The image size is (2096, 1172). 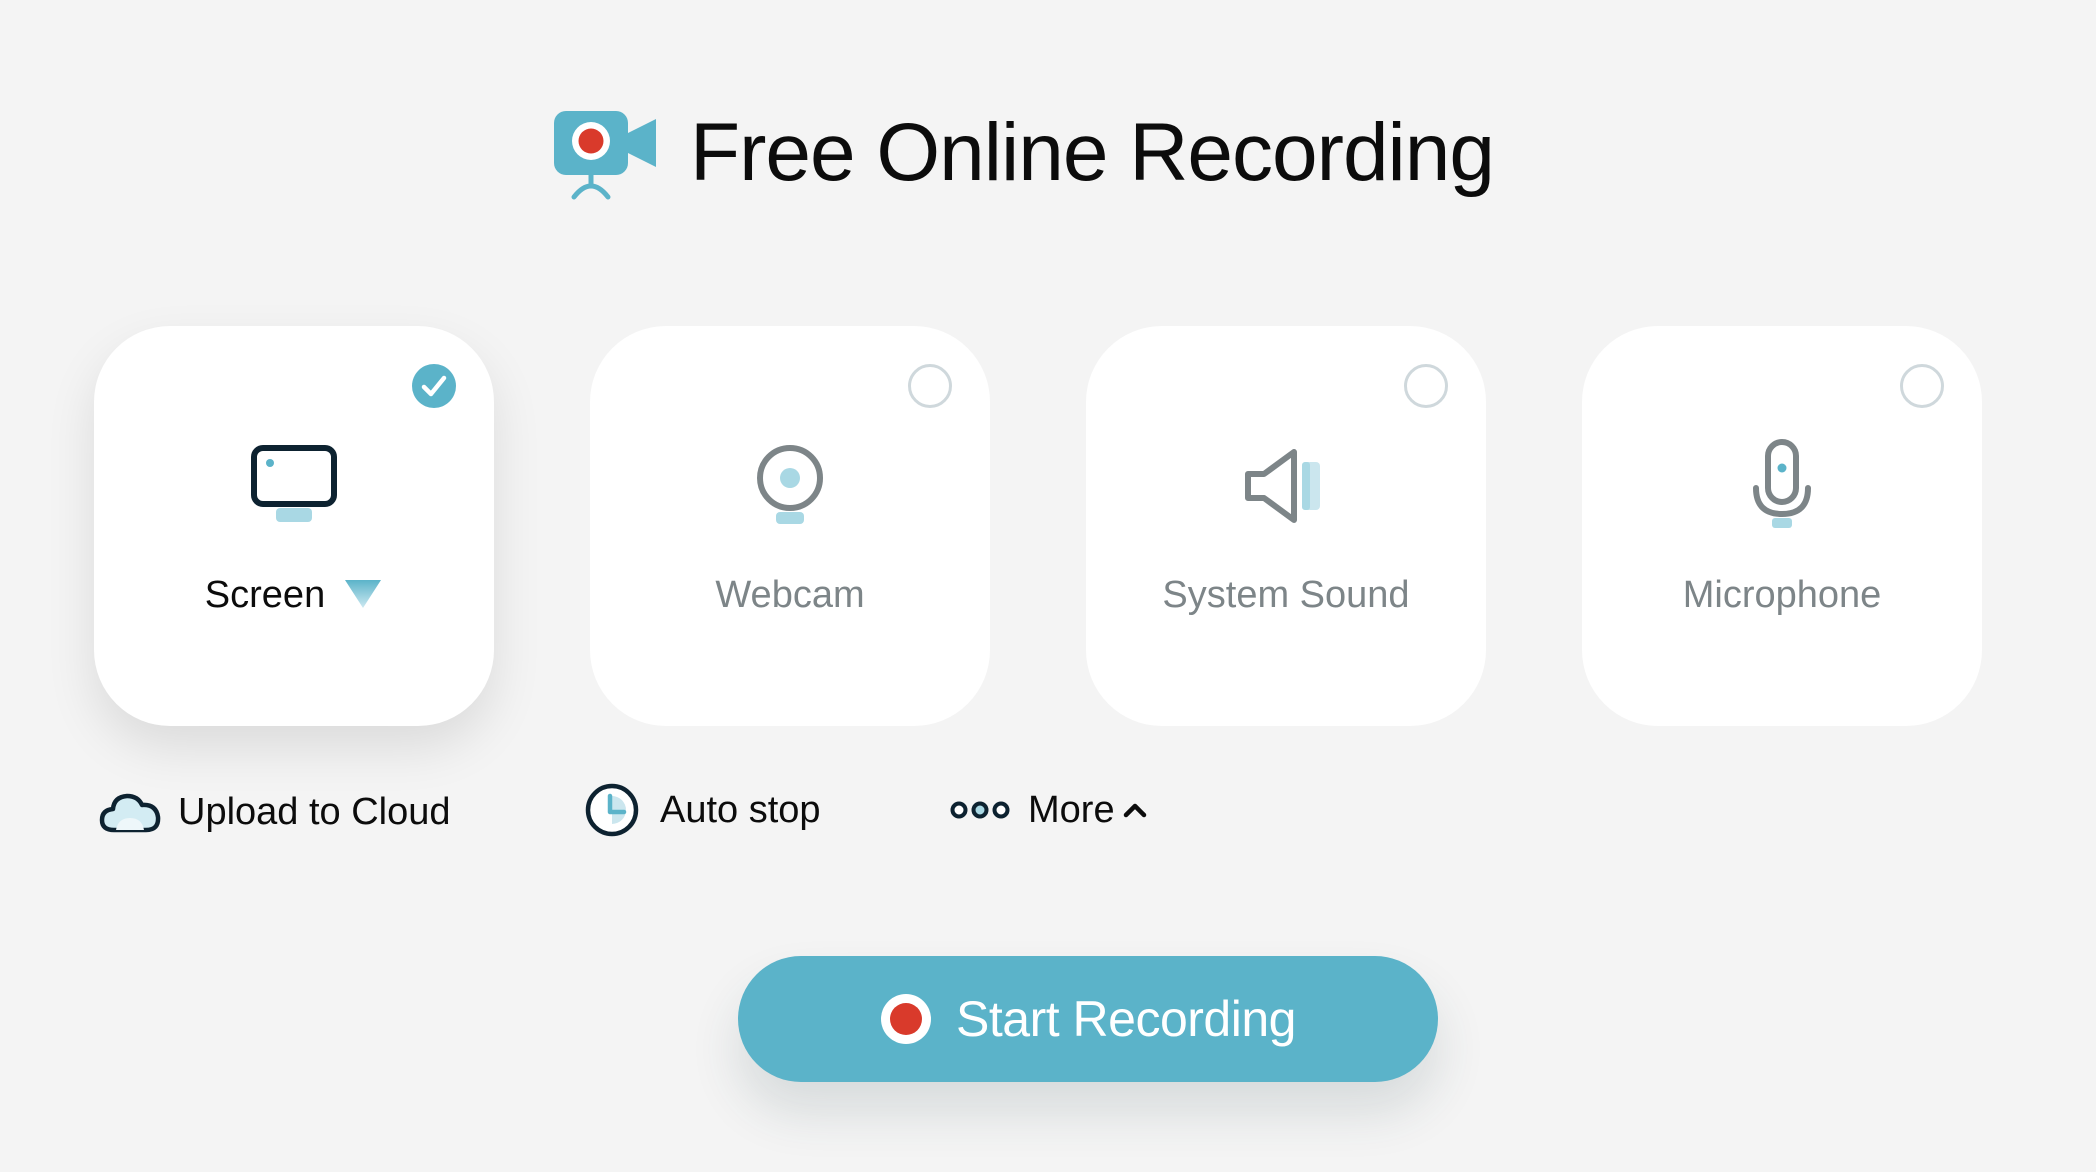 What do you see at coordinates (294, 526) in the screenshot?
I see `source-card-screen: Screen` at bounding box center [294, 526].